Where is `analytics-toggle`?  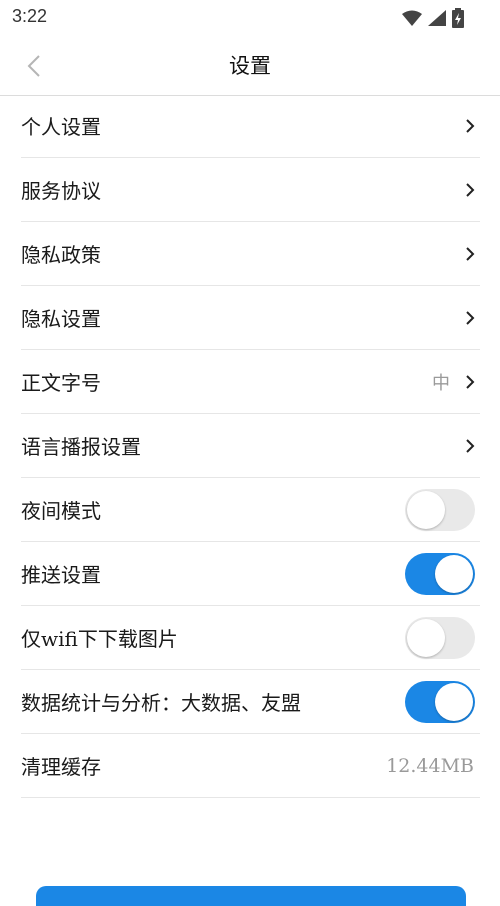 analytics-toggle is located at coordinates (440, 701).